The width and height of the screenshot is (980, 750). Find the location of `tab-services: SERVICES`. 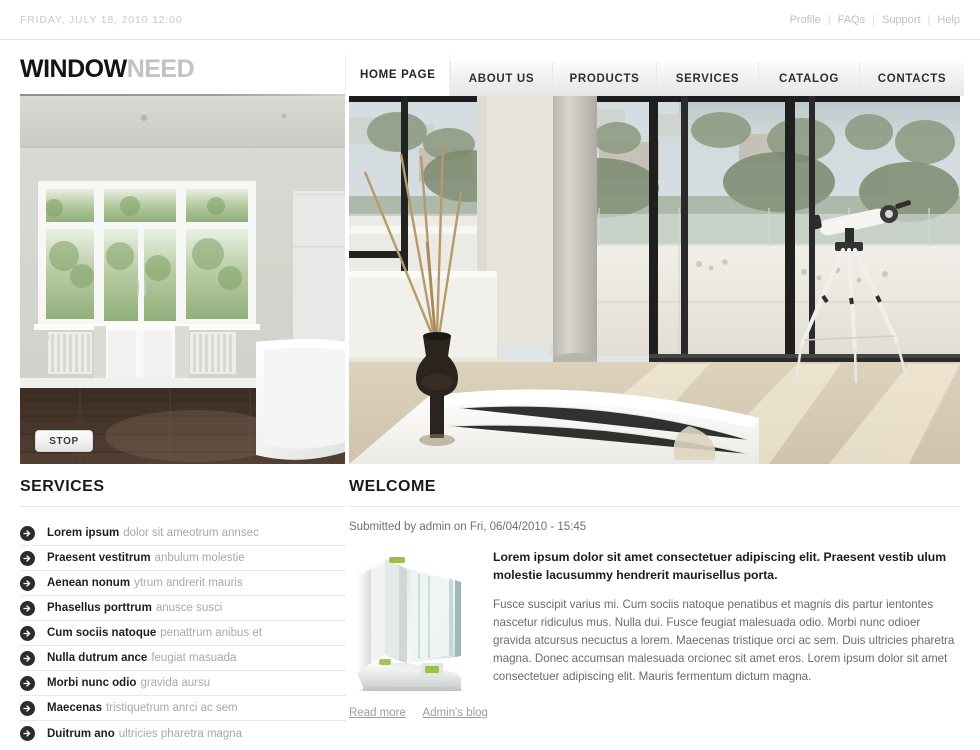

tab-services: SERVICES is located at coordinates (707, 79).